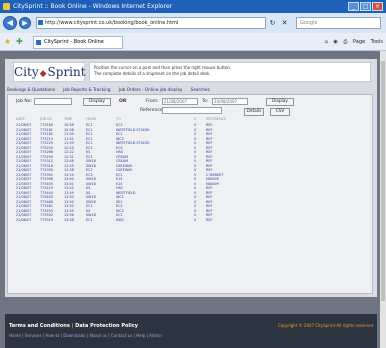 The width and height of the screenshot is (386, 348). Describe the element at coordinates (209, 219) in the screenshot. I see `table-cell: REF` at that location.